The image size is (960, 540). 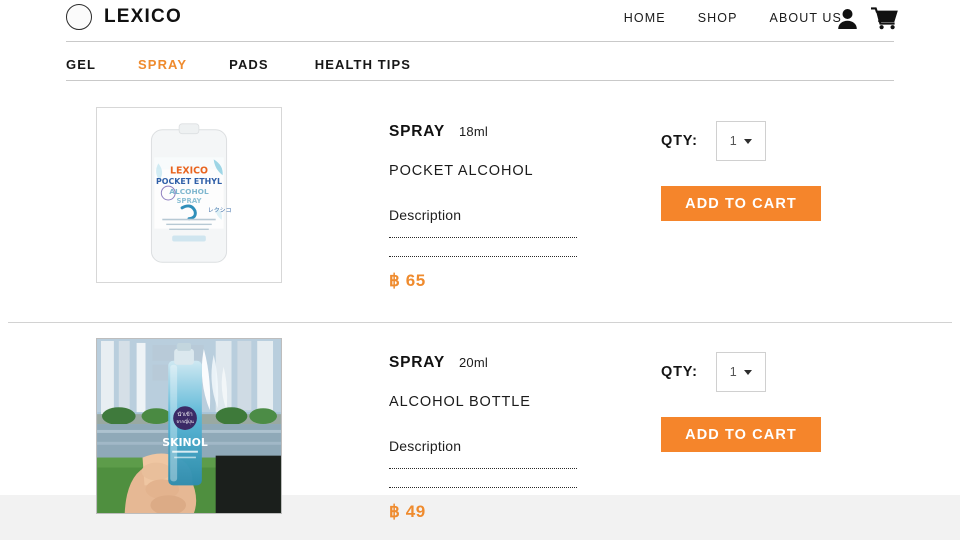 I want to click on brand-name: LEXICO, so click(x=143, y=16).